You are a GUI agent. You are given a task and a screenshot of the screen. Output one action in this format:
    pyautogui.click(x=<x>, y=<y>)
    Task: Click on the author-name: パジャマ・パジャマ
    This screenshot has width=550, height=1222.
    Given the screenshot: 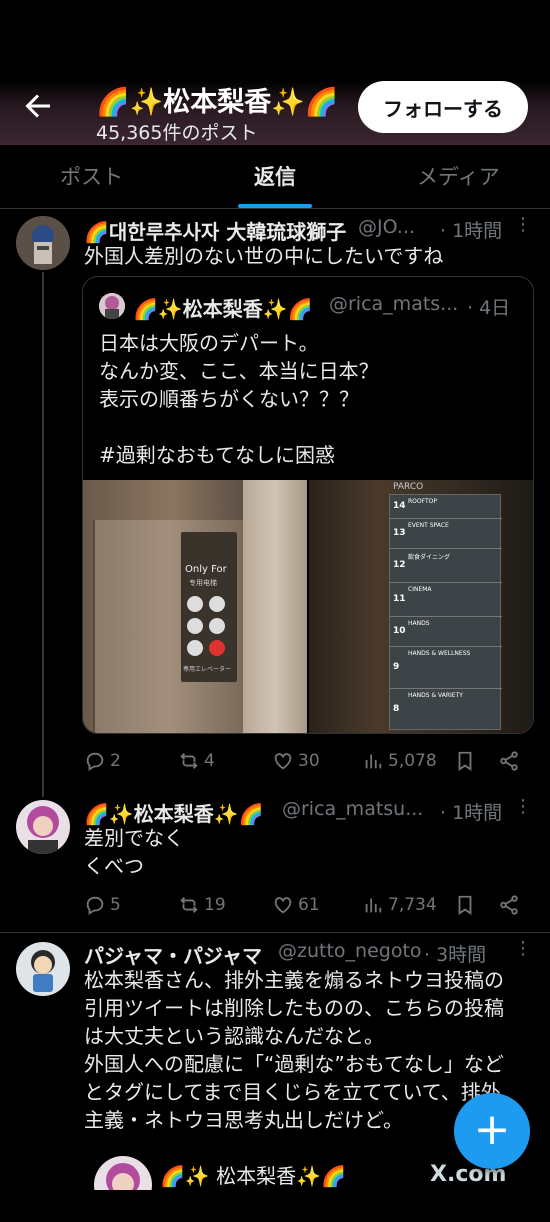 What is the action you would take?
    pyautogui.click(x=173, y=954)
    